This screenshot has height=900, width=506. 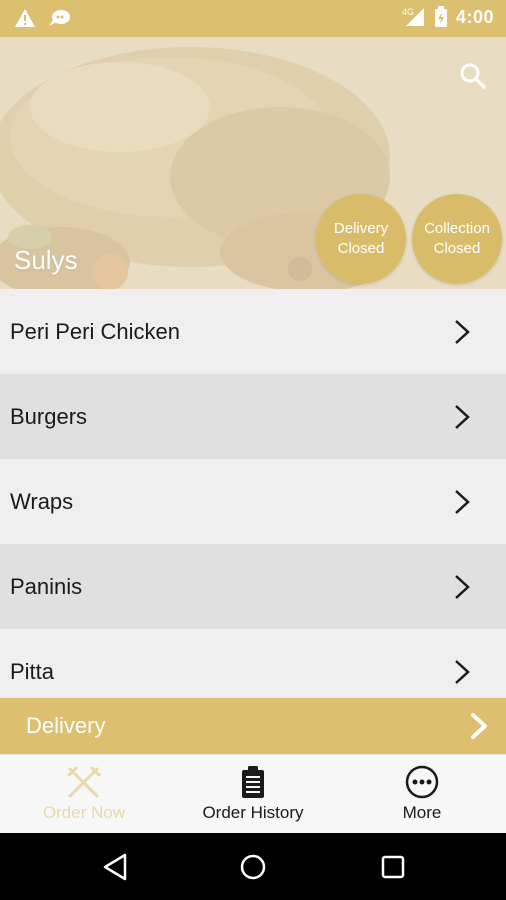 I want to click on status-right-icons: 4G 4:00, so click(x=448, y=17).